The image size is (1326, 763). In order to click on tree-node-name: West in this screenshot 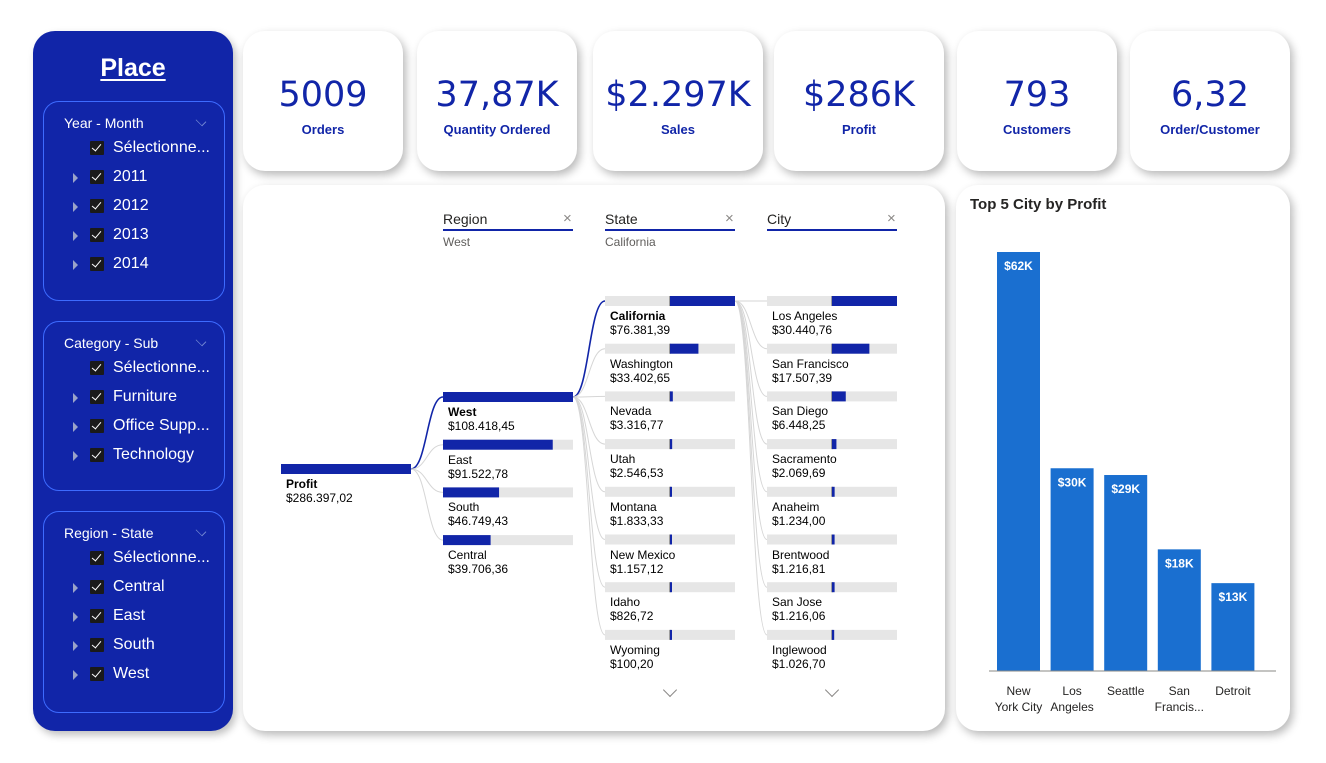, I will do `click(462, 412)`.